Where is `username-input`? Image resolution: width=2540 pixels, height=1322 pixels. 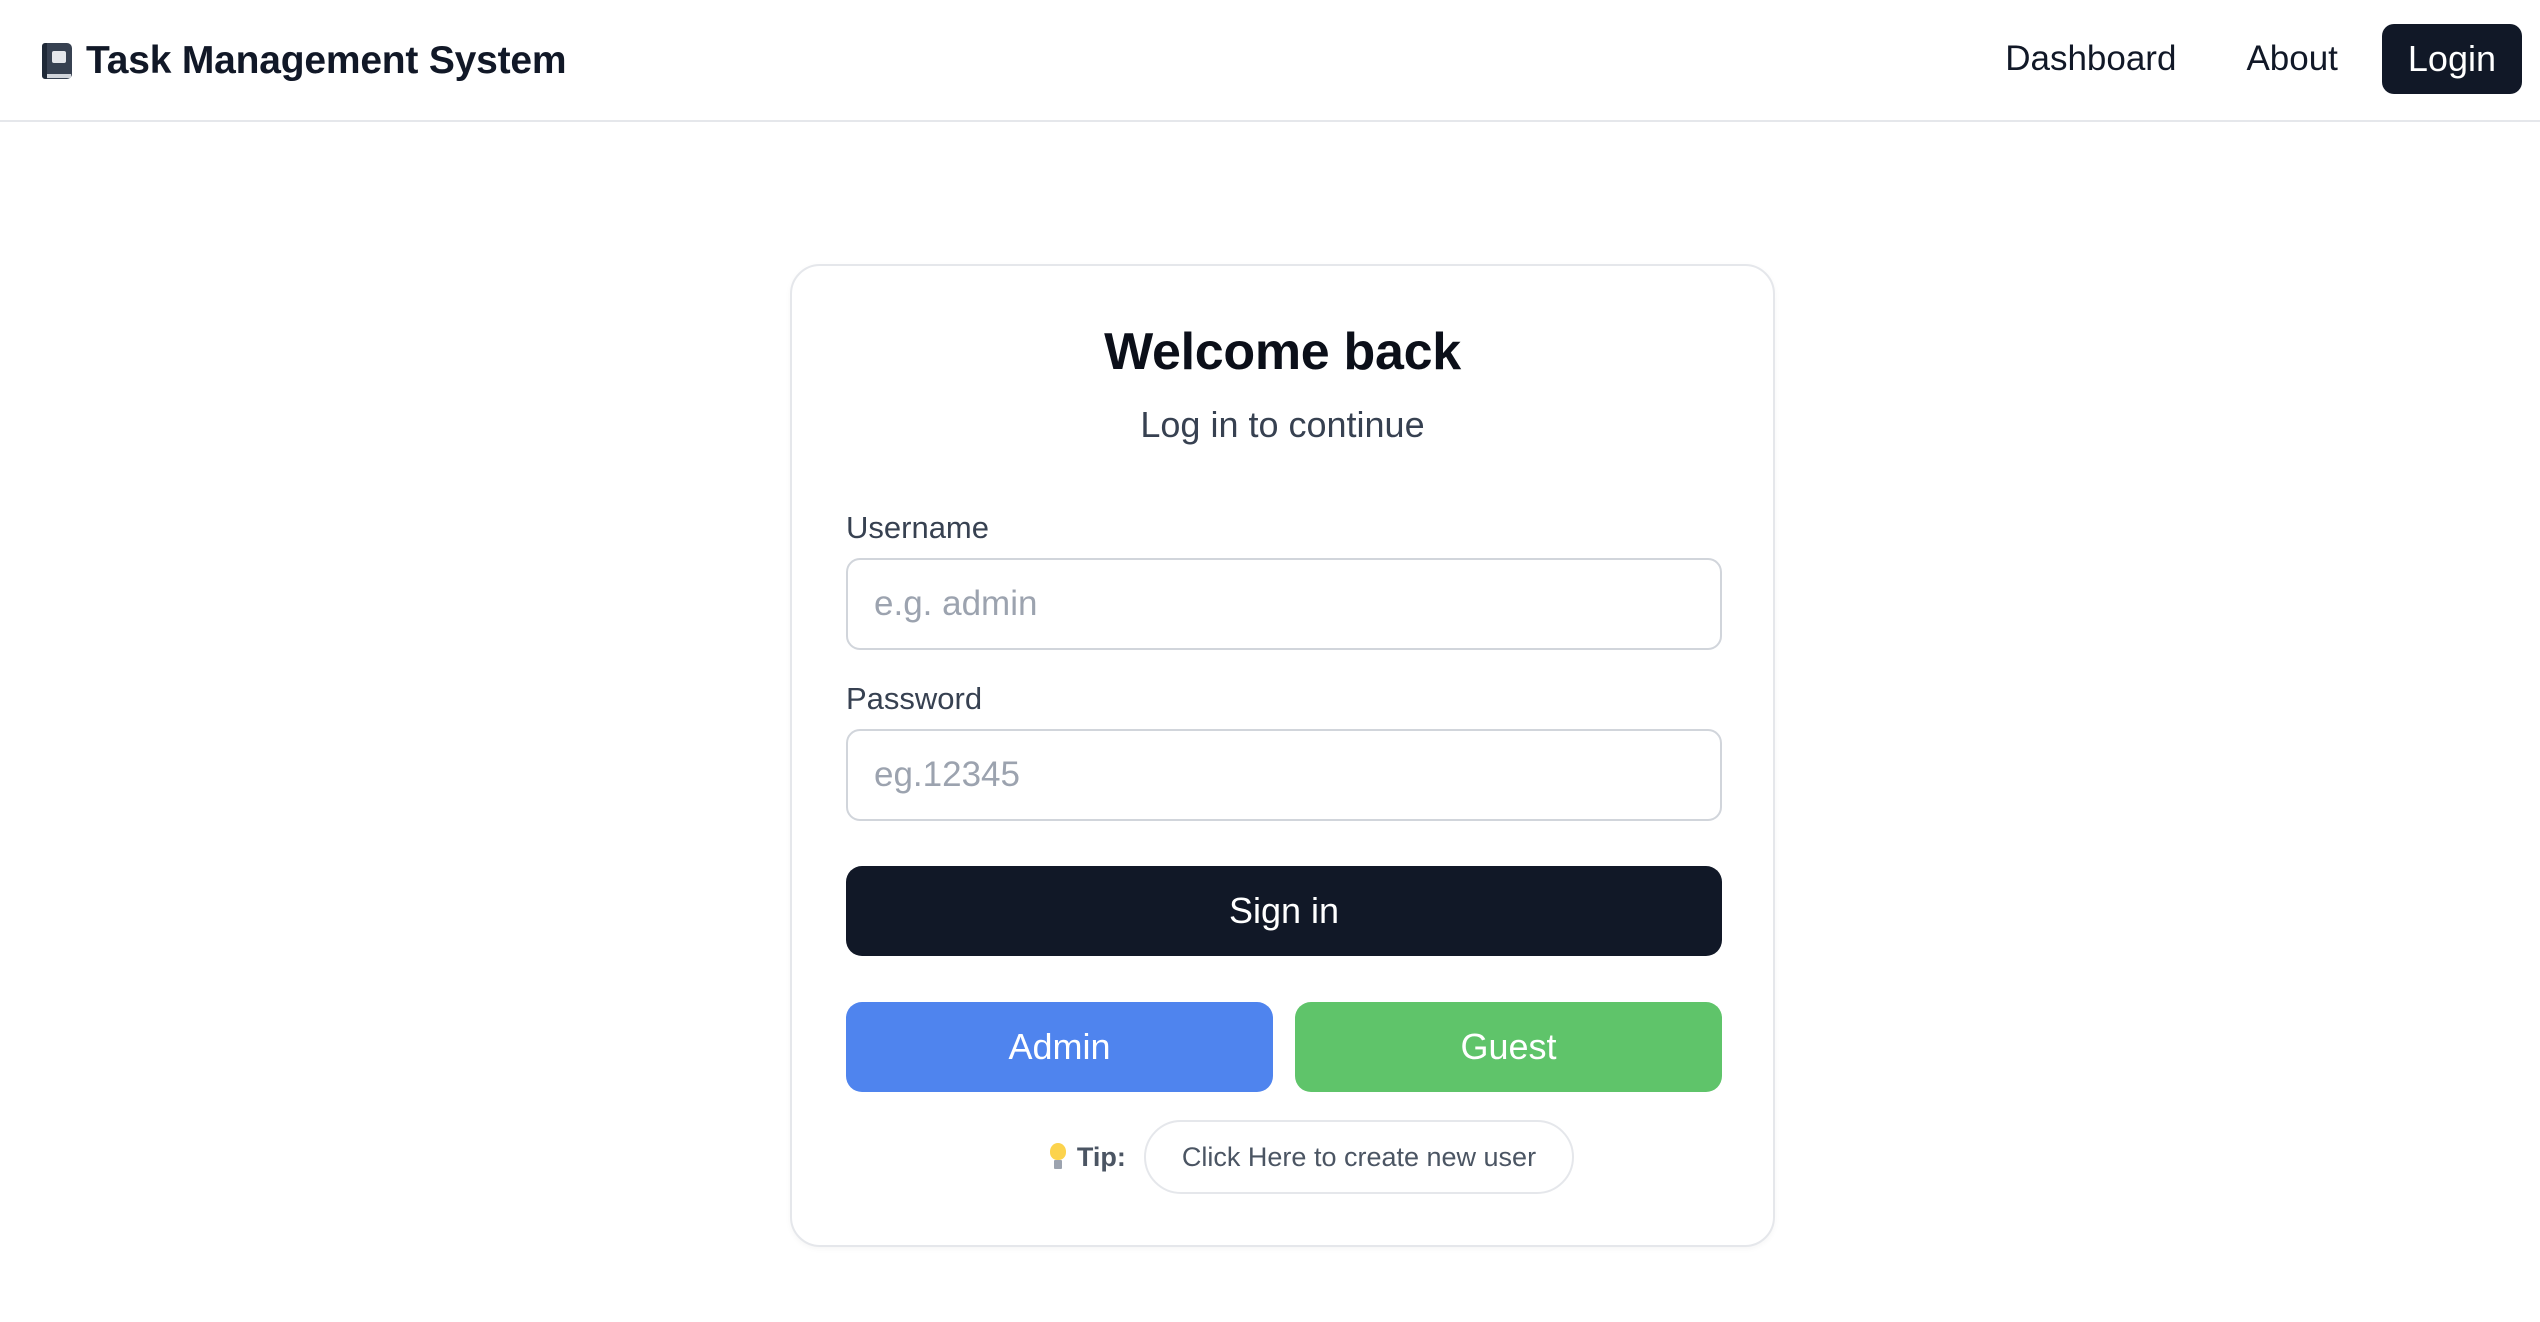
username-input is located at coordinates (1284, 604).